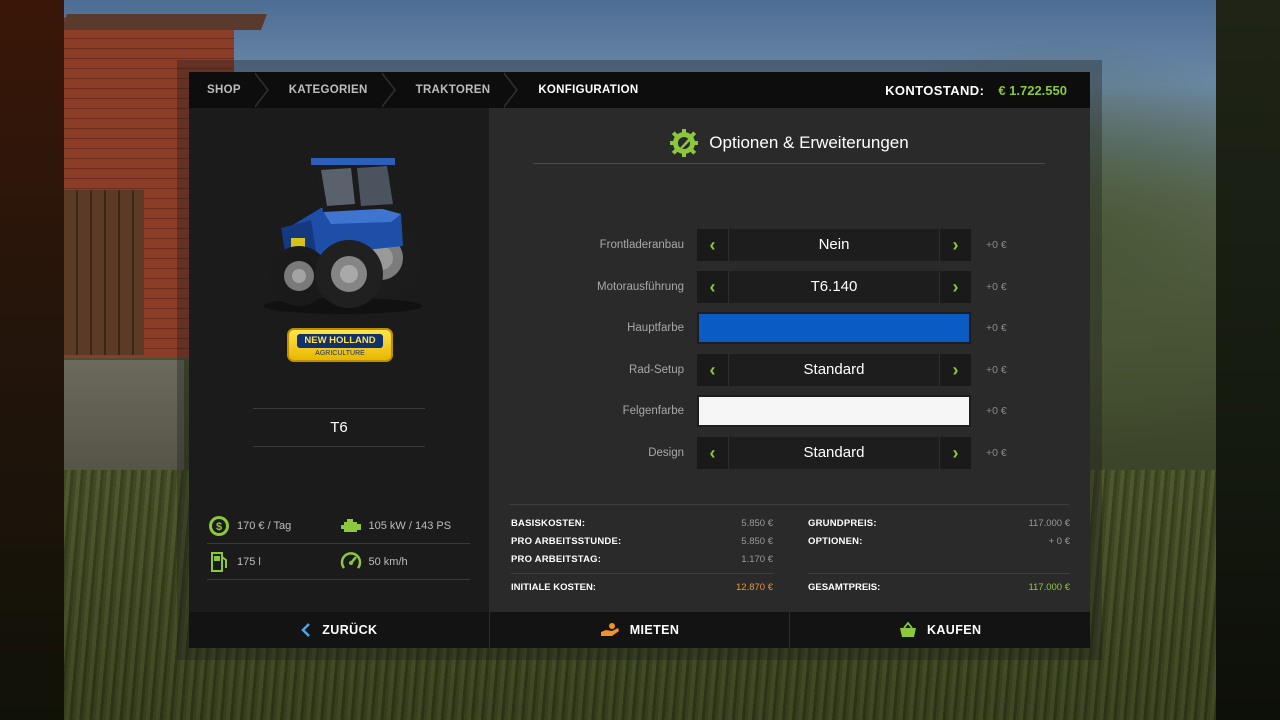 The image size is (1280, 720). What do you see at coordinates (908, 630) in the screenshot?
I see `shopping-basket-icon` at bounding box center [908, 630].